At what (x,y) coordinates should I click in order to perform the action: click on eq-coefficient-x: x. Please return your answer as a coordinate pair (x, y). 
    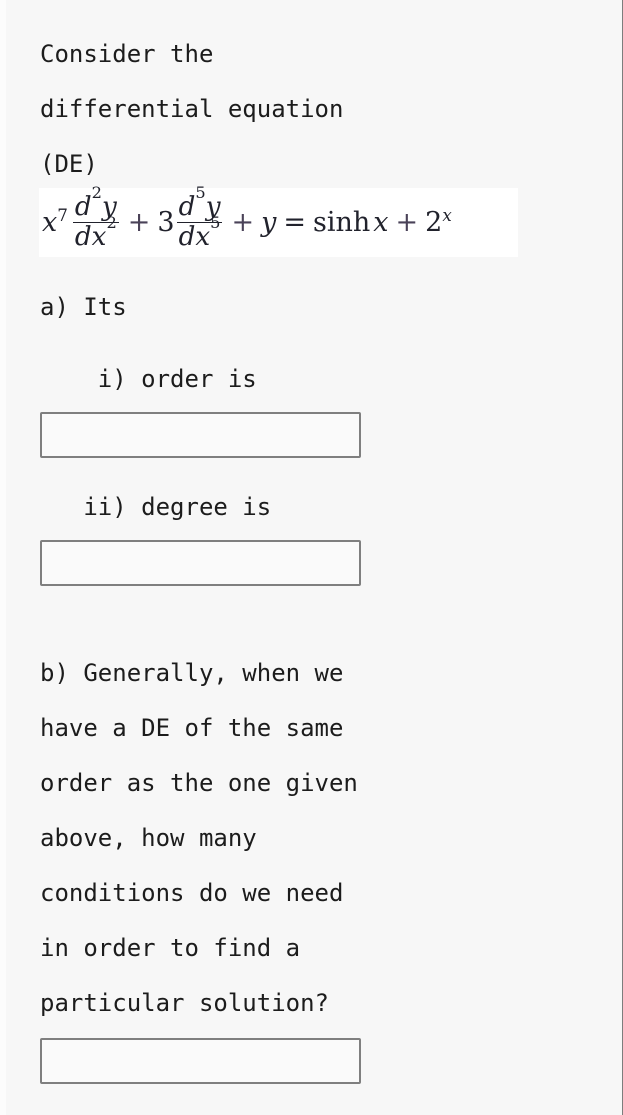
    Looking at the image, I should click on (50, 222).